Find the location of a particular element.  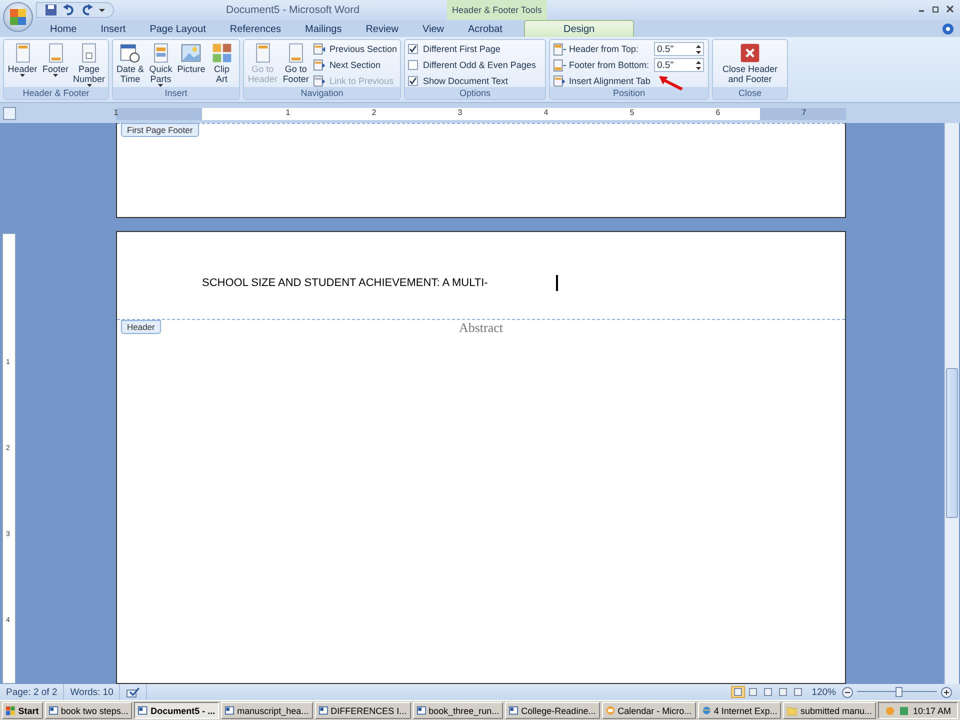

body-text: Abstract is located at coordinates (481, 328).